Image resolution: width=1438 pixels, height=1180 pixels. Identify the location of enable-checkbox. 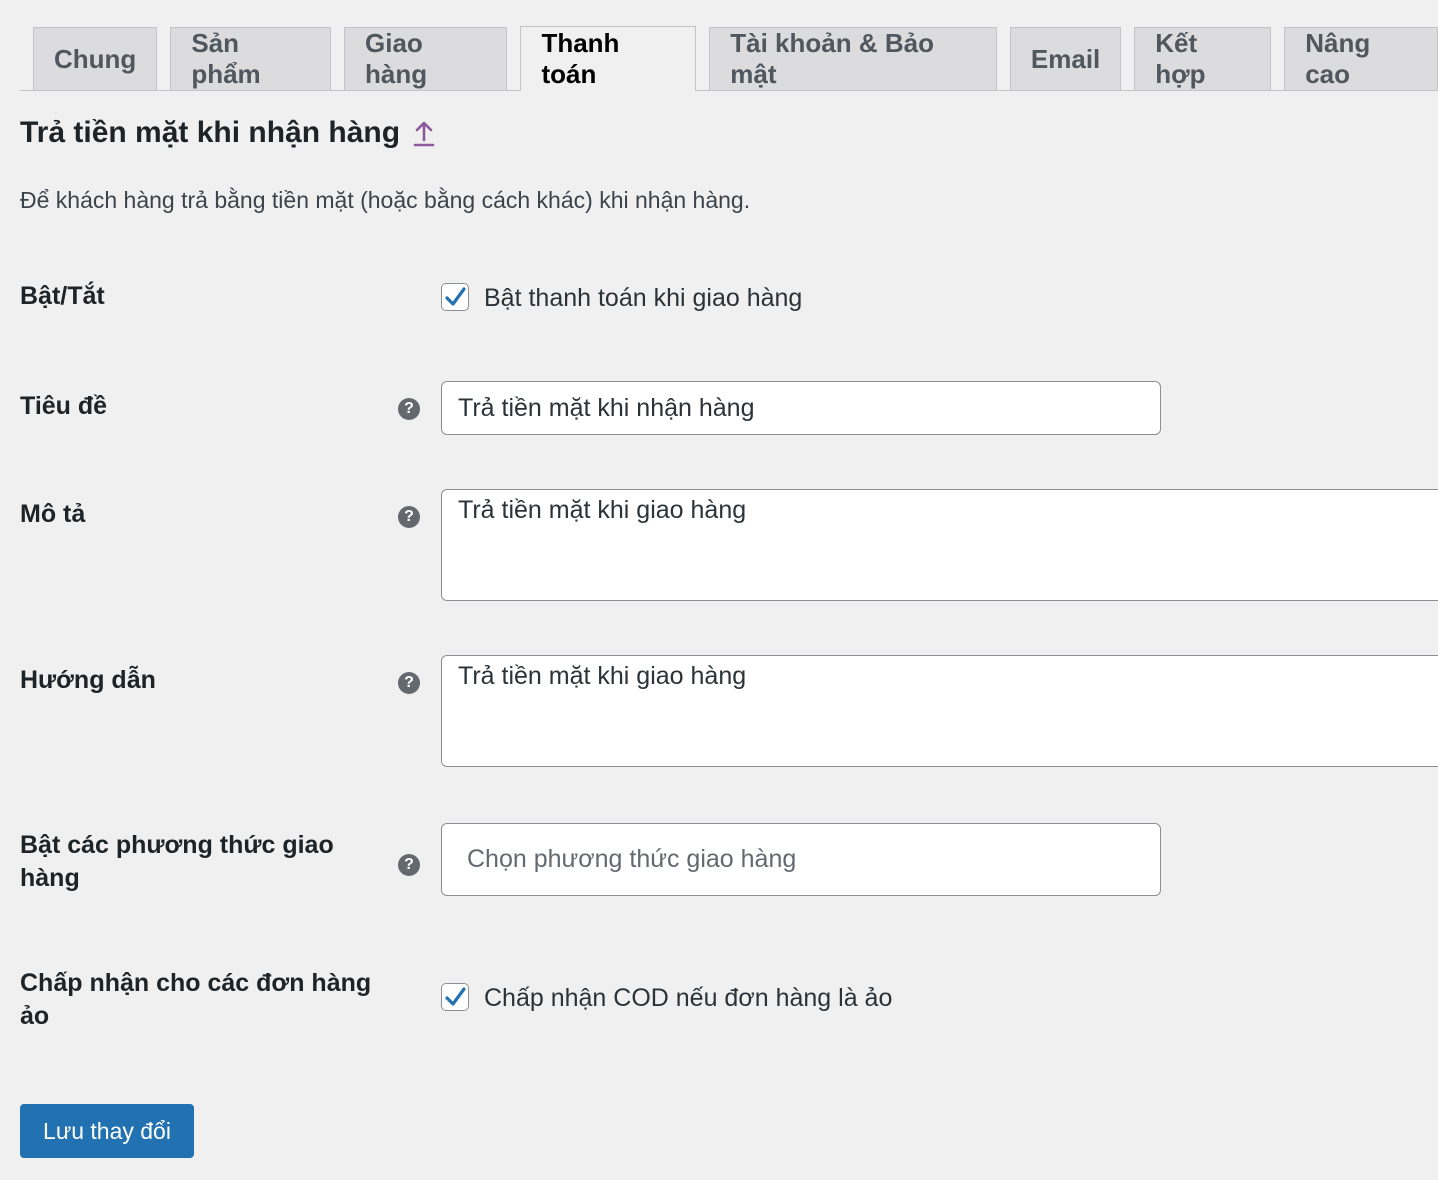
(455, 297).